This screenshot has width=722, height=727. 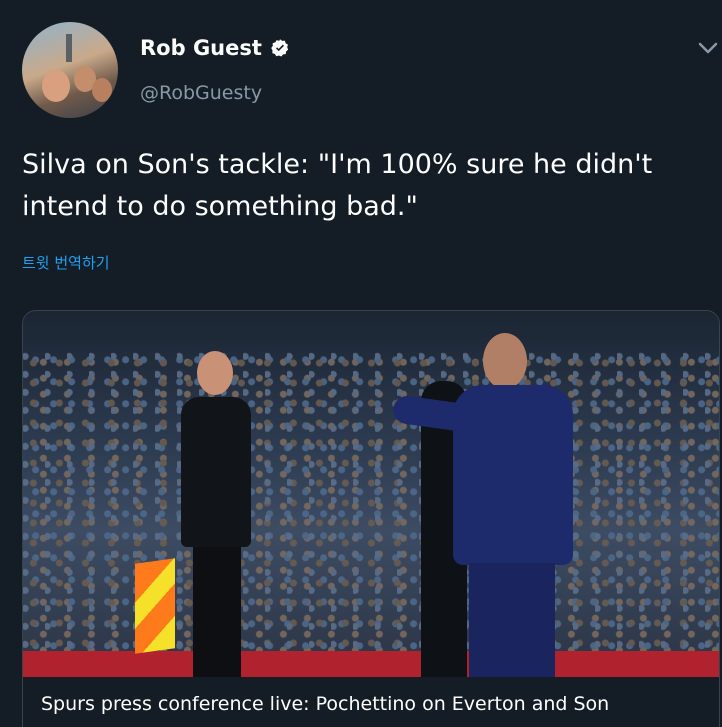 I want to click on avatar, so click(x=70, y=70).